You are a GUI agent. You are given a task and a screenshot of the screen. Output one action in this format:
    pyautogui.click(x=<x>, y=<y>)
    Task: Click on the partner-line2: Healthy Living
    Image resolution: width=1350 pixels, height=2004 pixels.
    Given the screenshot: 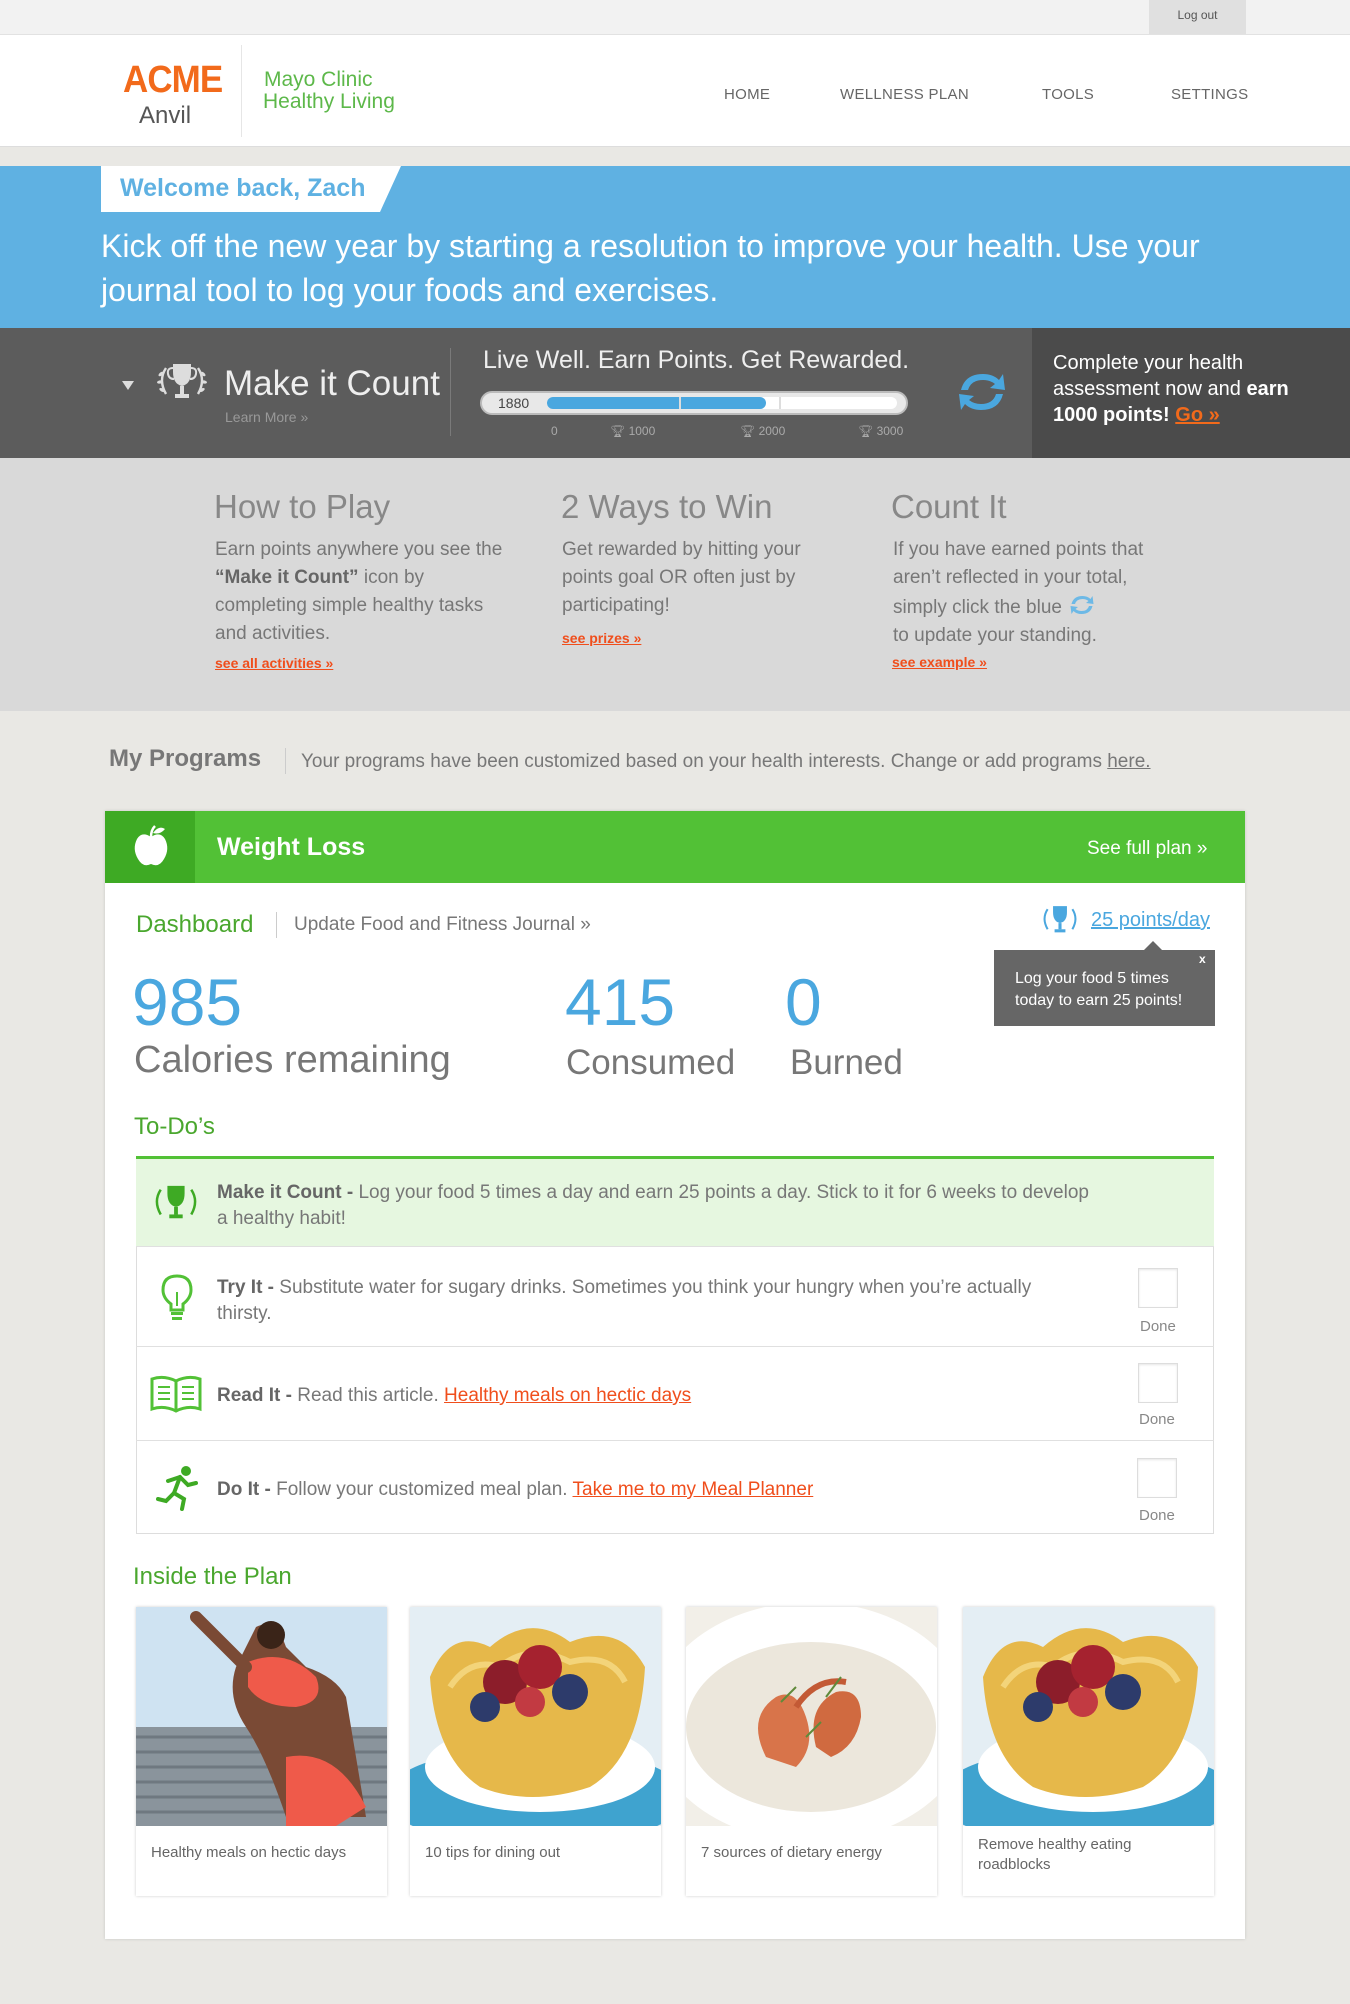 What is the action you would take?
    pyautogui.click(x=329, y=101)
    